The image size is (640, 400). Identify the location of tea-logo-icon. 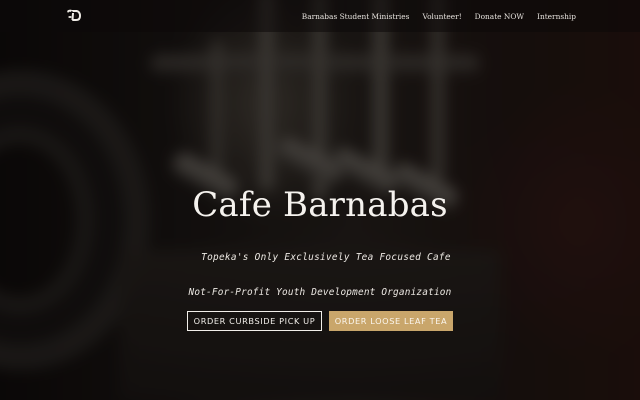
(74, 15).